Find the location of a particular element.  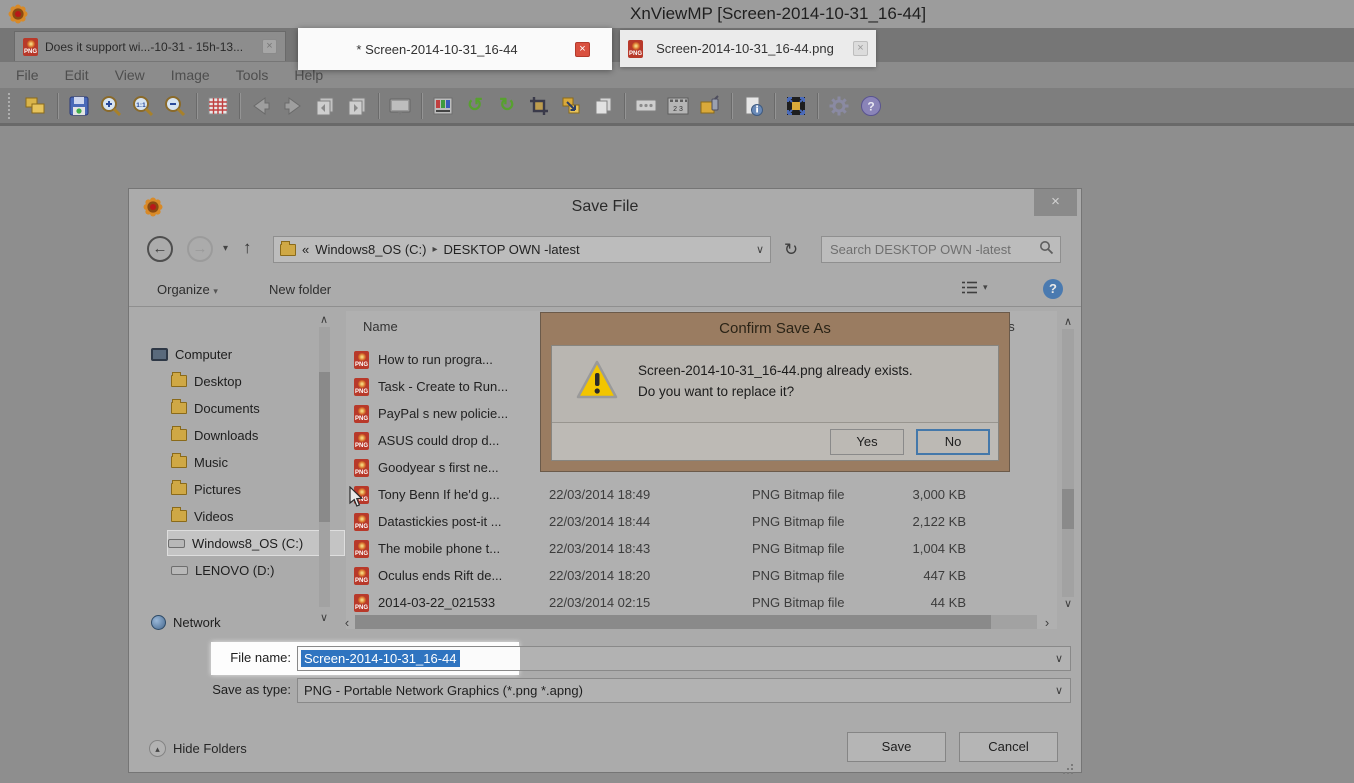

rotate-right-icon: ↻ is located at coordinates (507, 106).